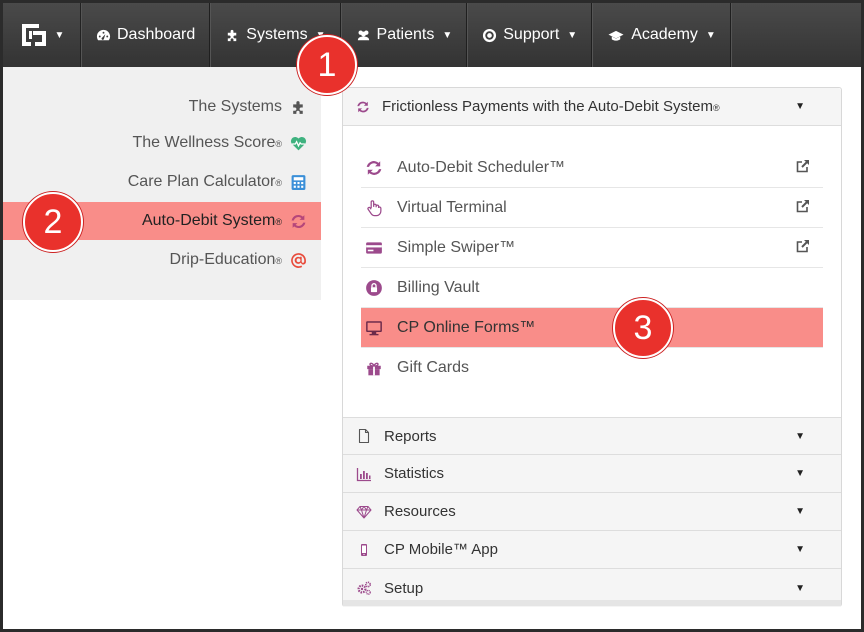 The image size is (864, 632). Describe the element at coordinates (592, 288) in the screenshot. I see `sub-item-billing-vault: Billing Vault` at that location.